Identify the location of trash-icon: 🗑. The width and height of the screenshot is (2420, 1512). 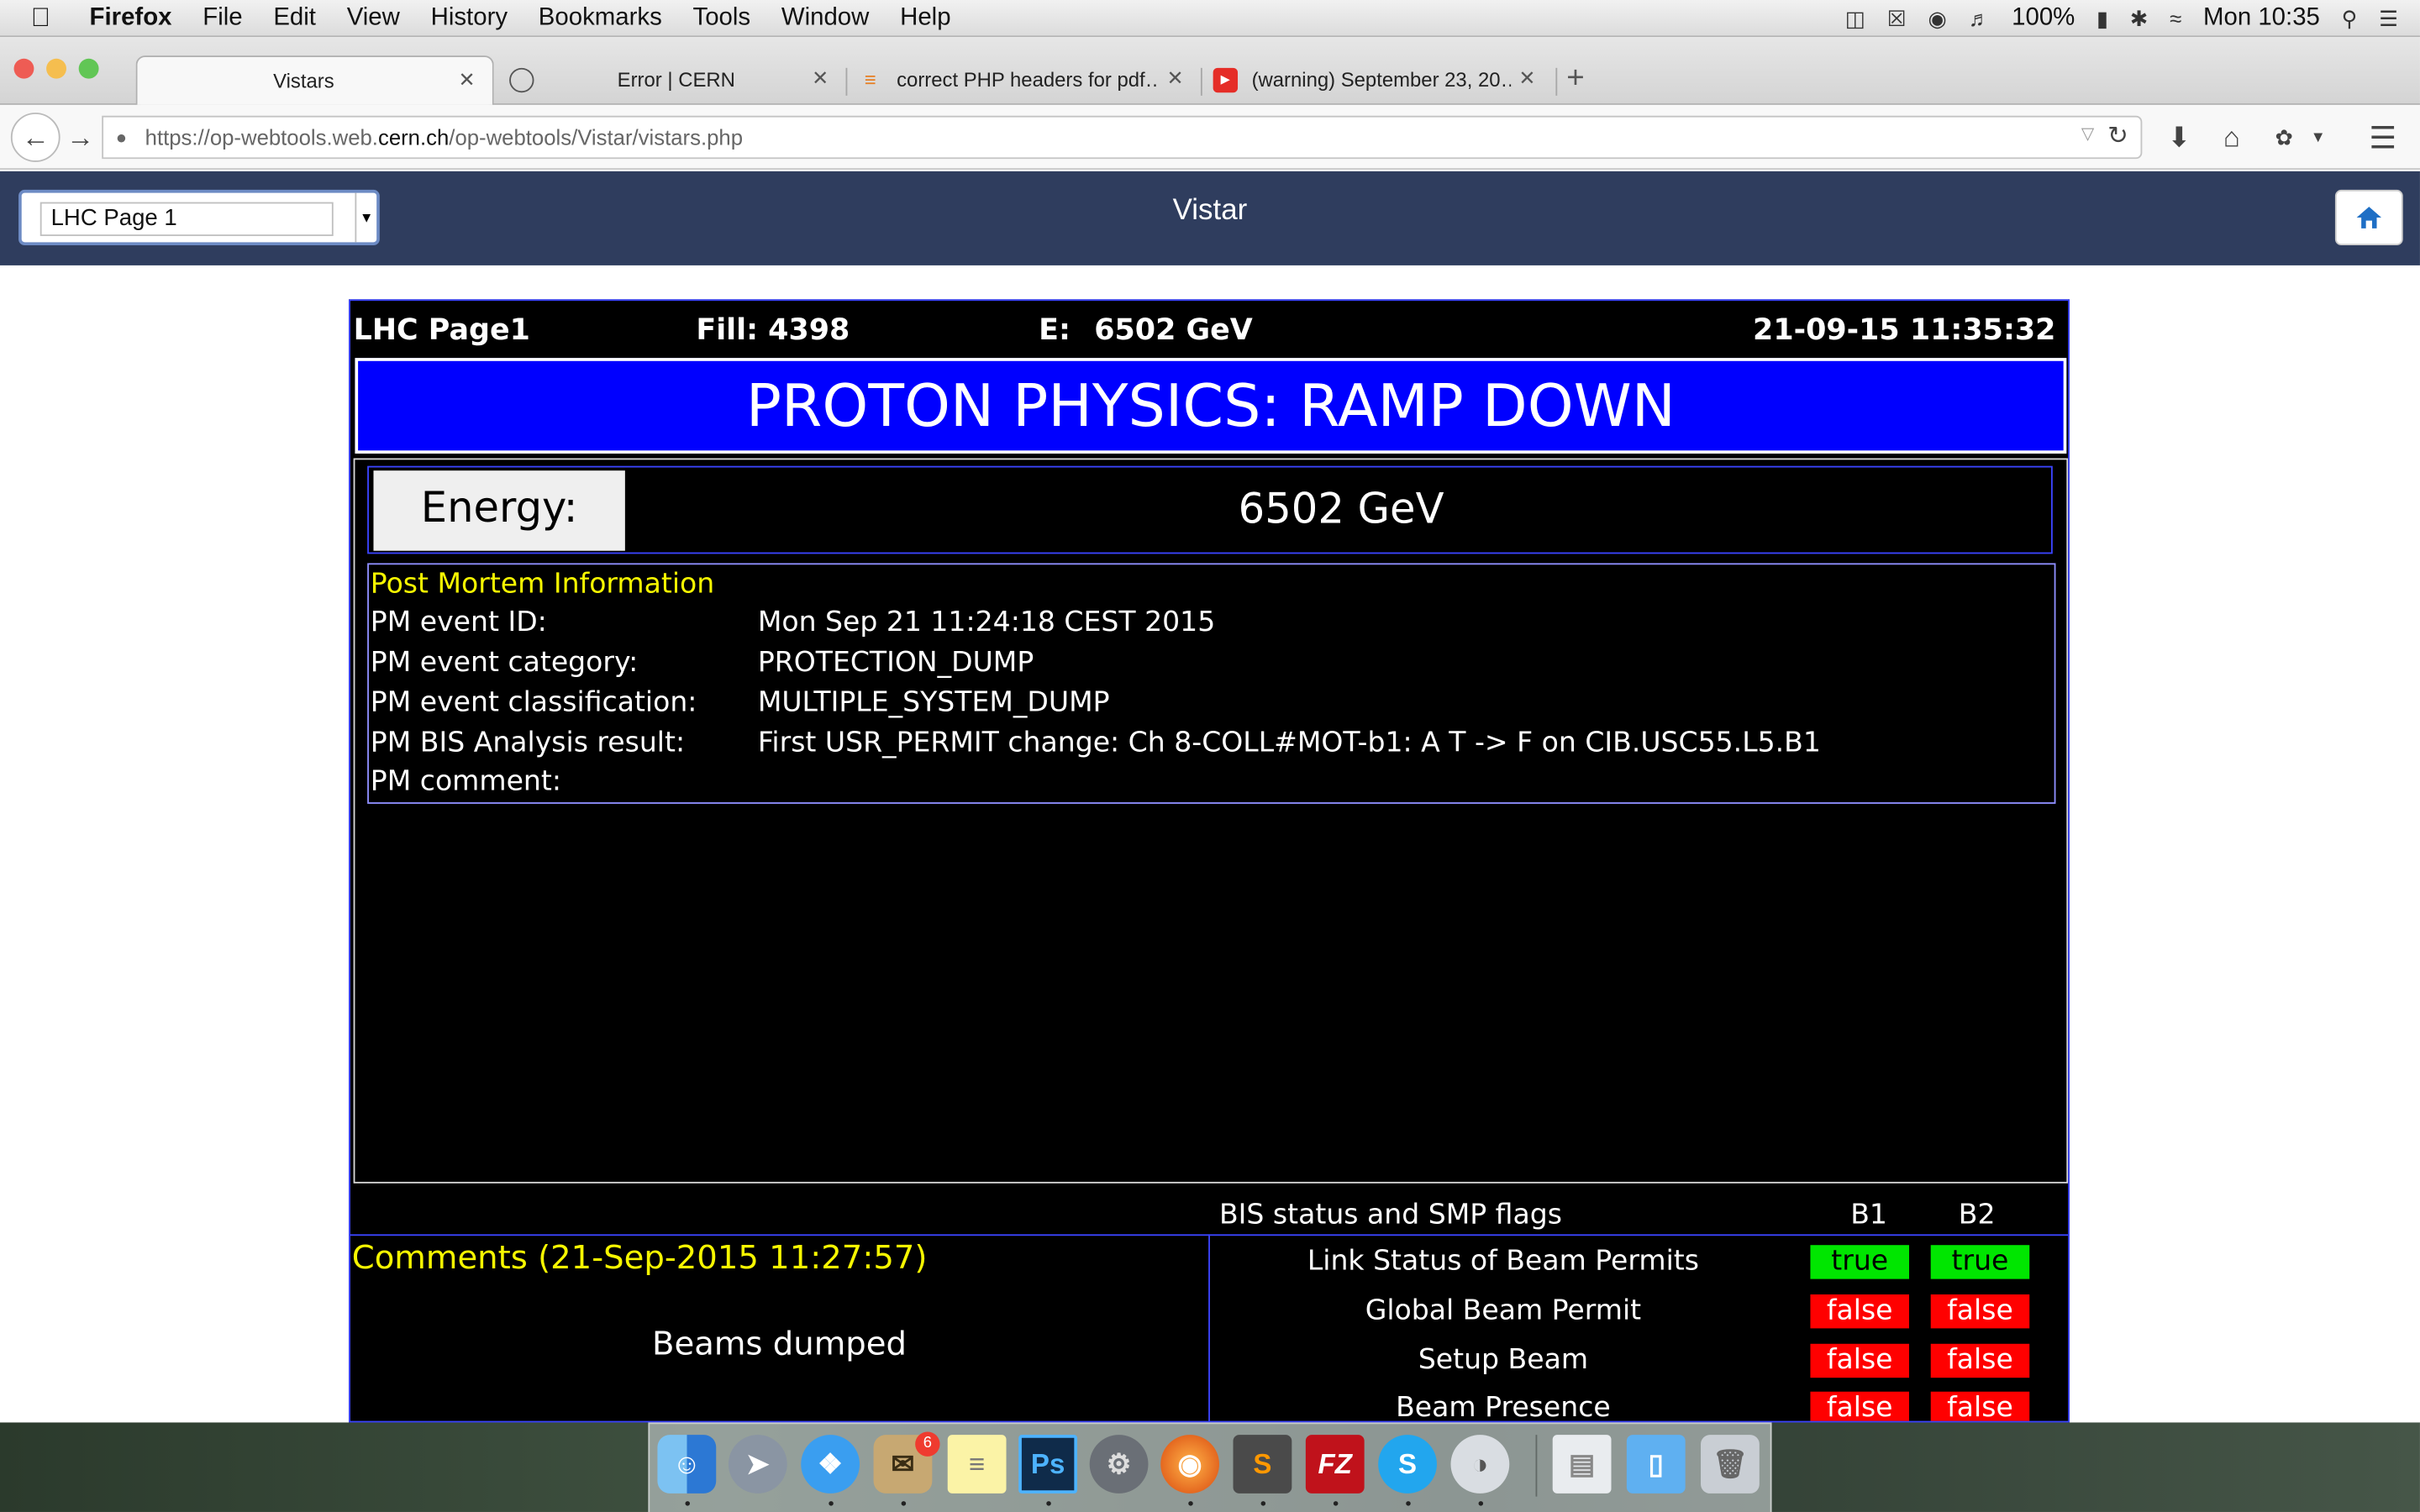
(1731, 1464).